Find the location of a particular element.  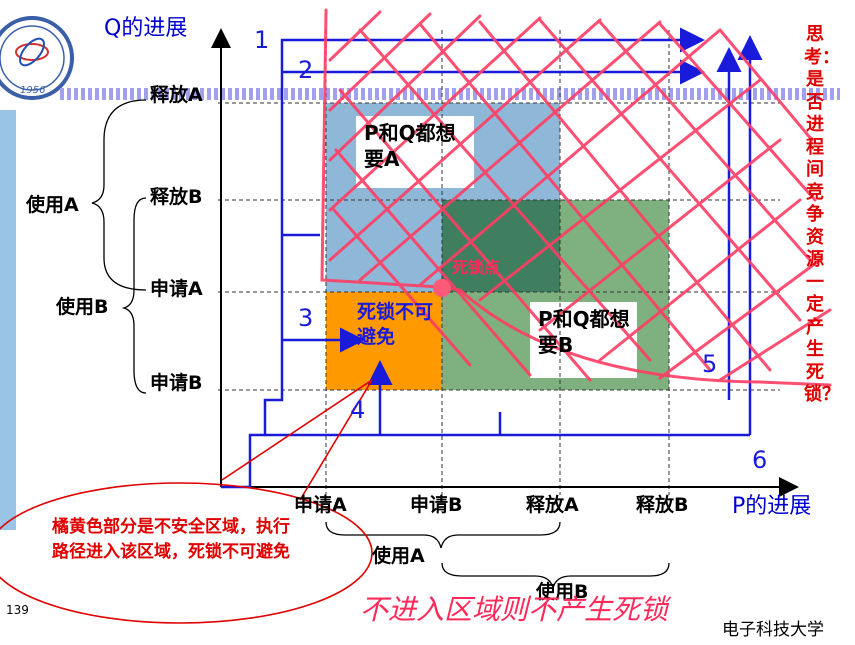

region-label-b: P和Q都想要B is located at coordinates (584, 332).